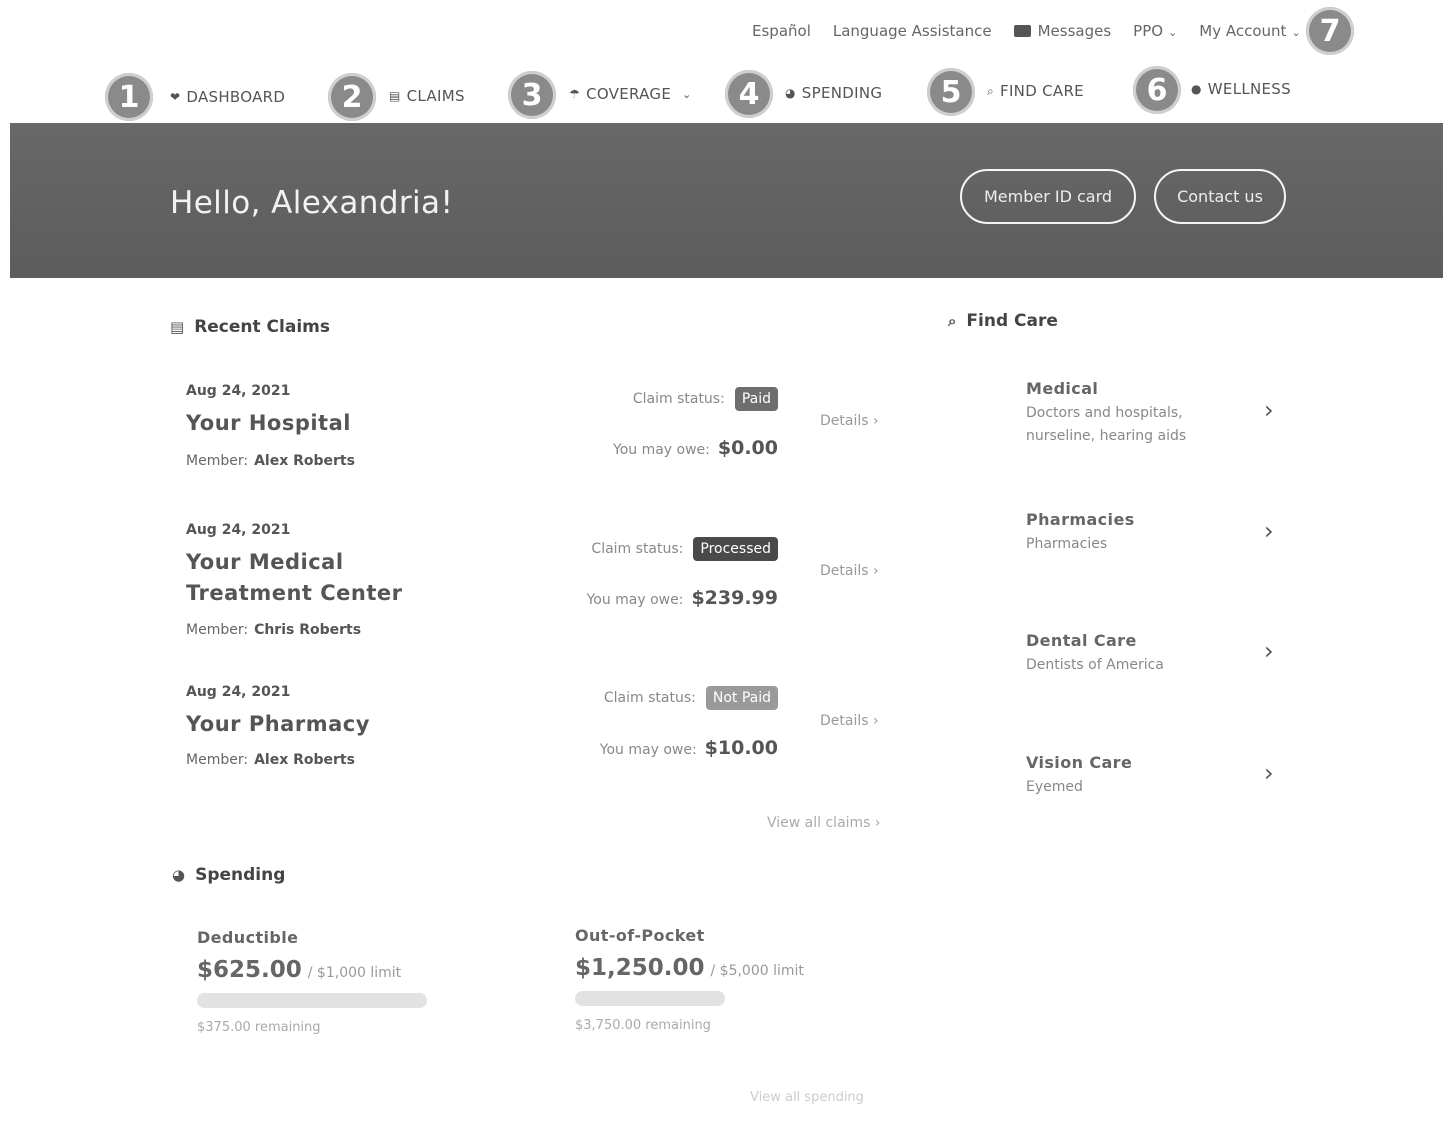  I want to click on out-of-pocket-progress-bar, so click(650, 998).